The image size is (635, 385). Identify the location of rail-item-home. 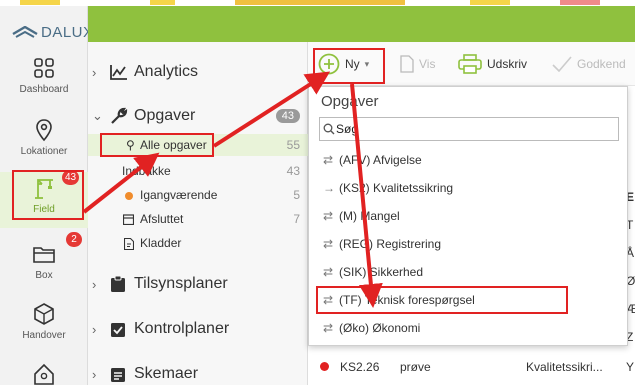
(44, 371).